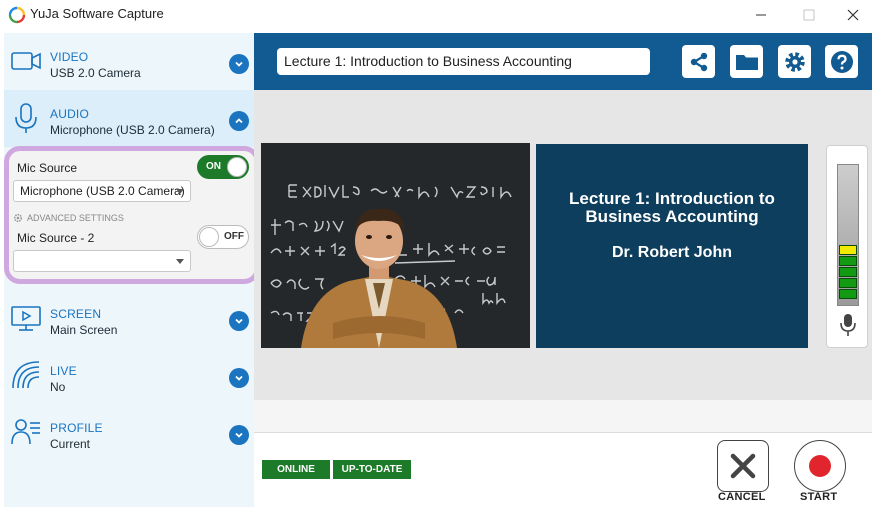 The width and height of the screenshot is (876, 510). I want to click on sidebar-screen-value: Main Screen, so click(84, 330).